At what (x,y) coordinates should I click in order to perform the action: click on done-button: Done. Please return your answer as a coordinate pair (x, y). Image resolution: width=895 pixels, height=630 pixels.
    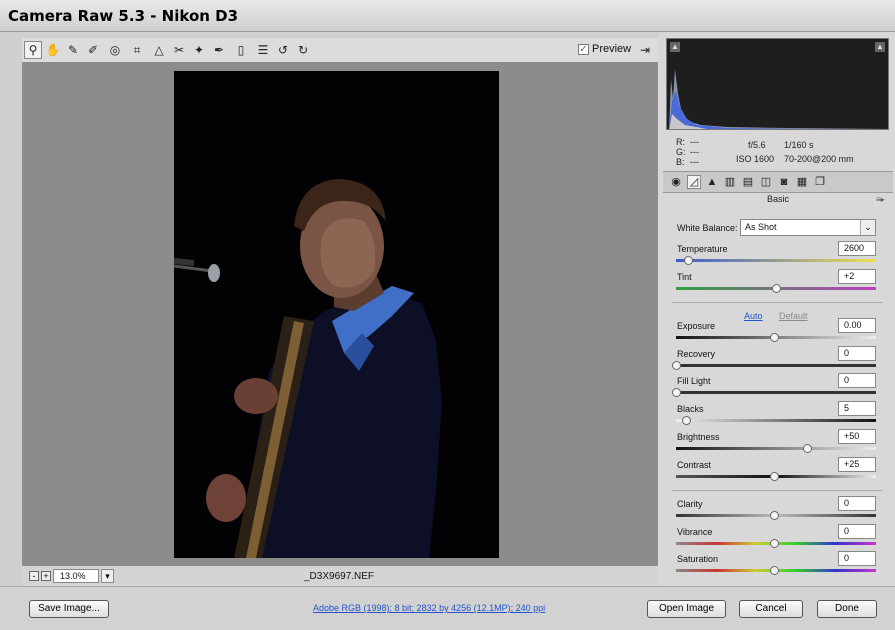
    Looking at the image, I should click on (847, 609).